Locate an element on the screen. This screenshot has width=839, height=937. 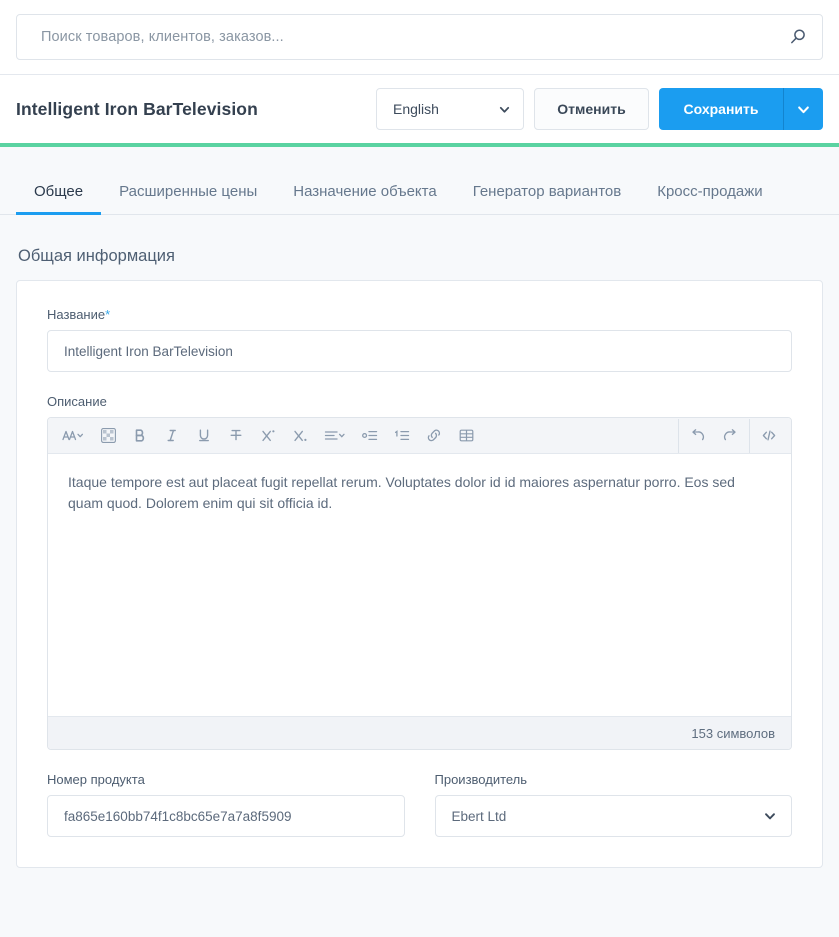
product-number-value: fa865e160bb74f1c8bc65e7a7a8f5909 is located at coordinates (178, 816).